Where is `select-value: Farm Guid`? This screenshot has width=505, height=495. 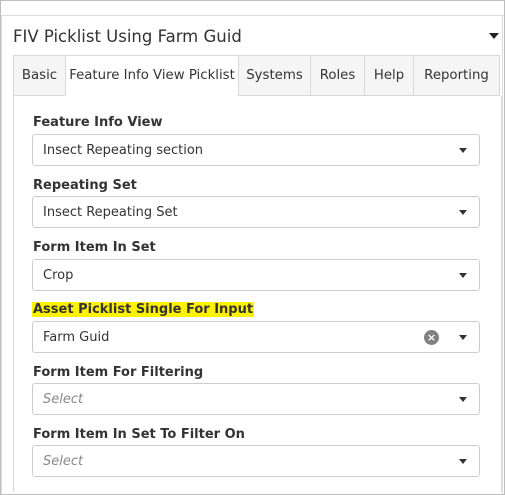
select-value: Farm Guid is located at coordinates (76, 337).